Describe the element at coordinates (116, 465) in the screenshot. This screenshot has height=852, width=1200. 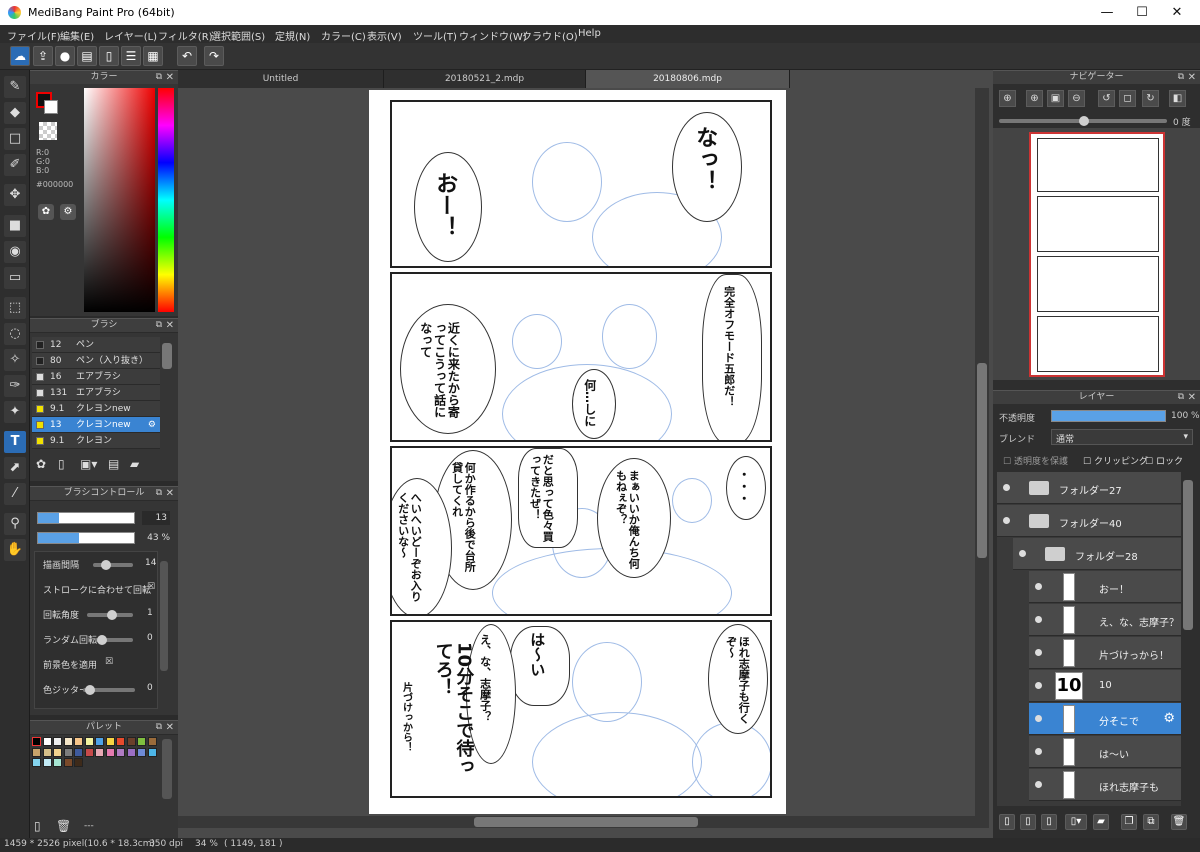
I see `brush-settings-icon: ▤` at that location.